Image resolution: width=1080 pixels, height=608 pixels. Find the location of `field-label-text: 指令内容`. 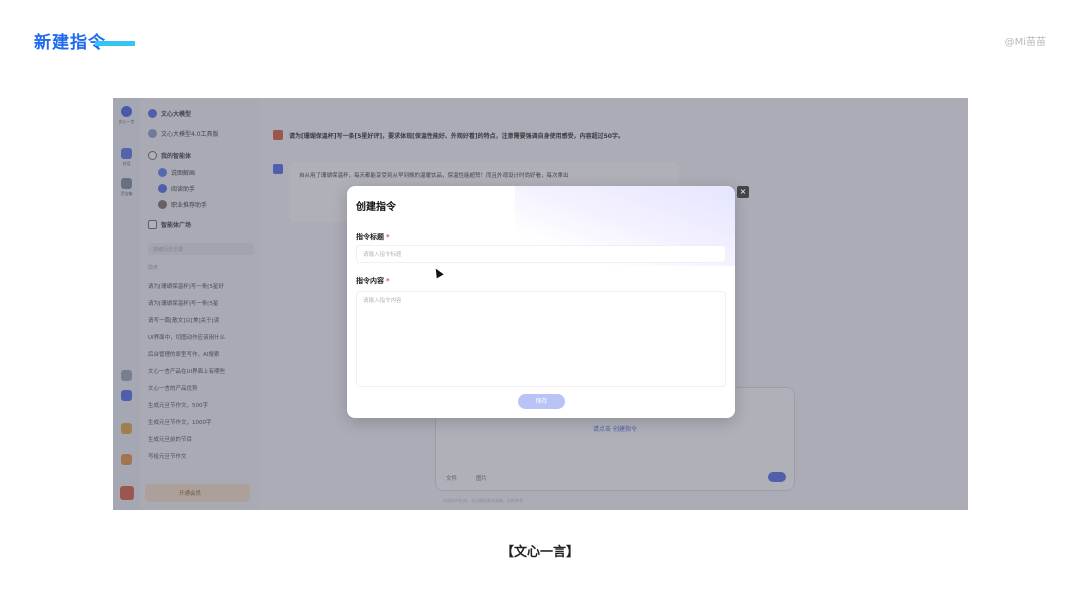

field-label-text: 指令内容 is located at coordinates (370, 281).